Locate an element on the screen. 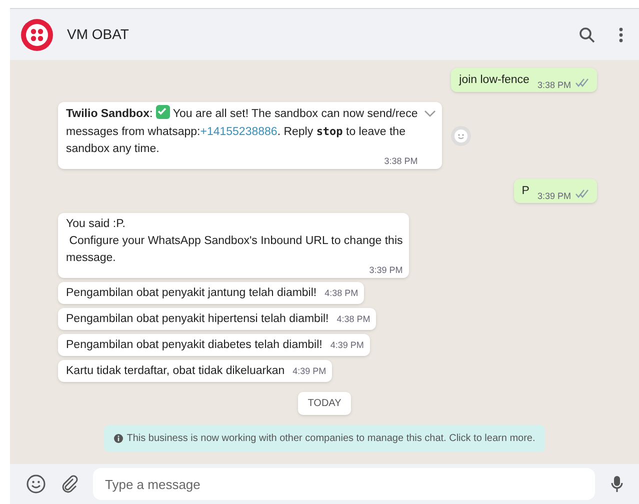 The height and width of the screenshot is (504, 639). incoming-message: Pengambilan obat penyakit diabetes telah diambil! 4:39 PM is located at coordinates (214, 345).